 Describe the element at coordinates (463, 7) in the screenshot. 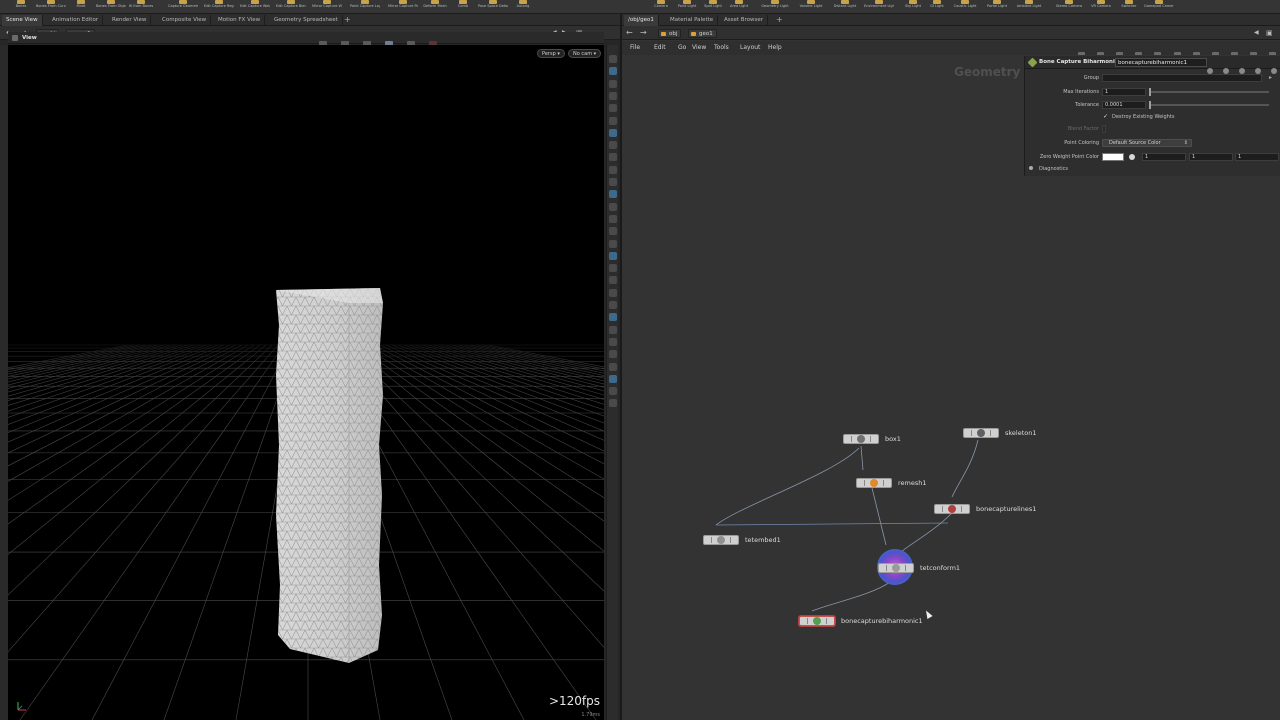

I see `shelf-tool: Comb` at that location.